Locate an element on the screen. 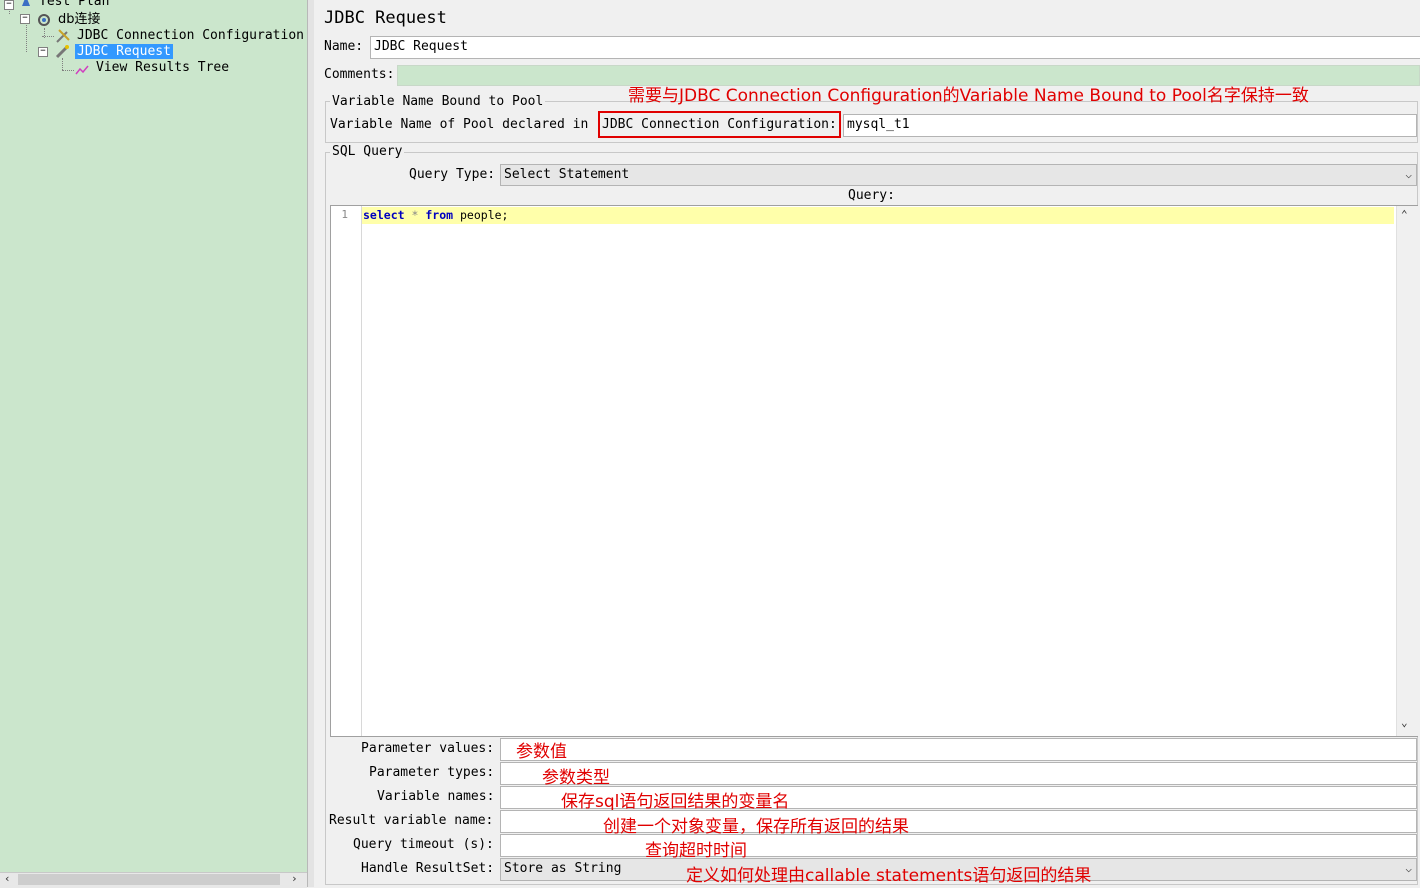  tree-item-jdbc-connection: JDBC Connection Configuration is located at coordinates (190, 36).